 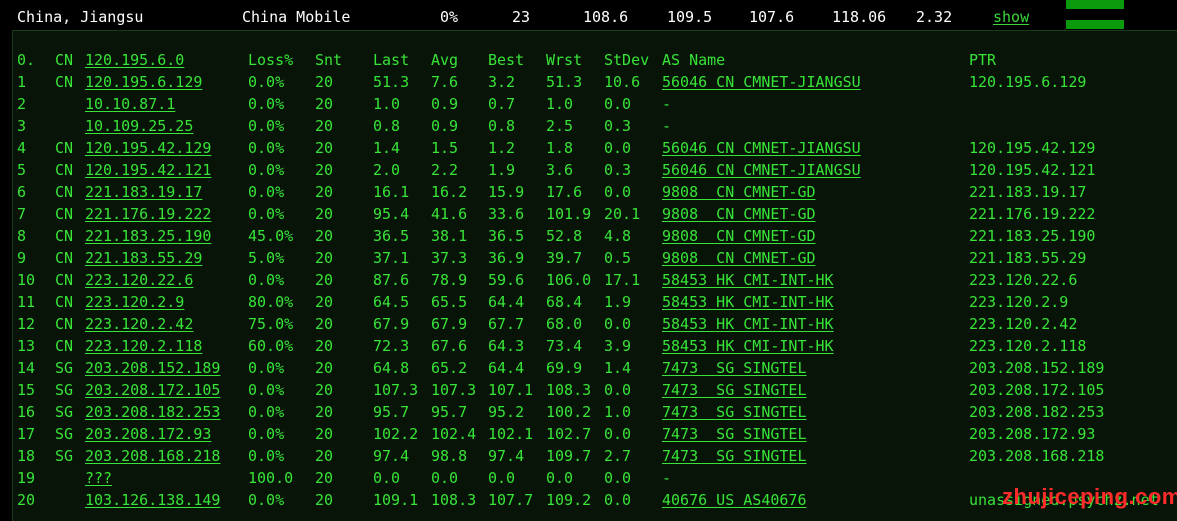 I want to click on hop-avg: 0.9, so click(x=445, y=104).